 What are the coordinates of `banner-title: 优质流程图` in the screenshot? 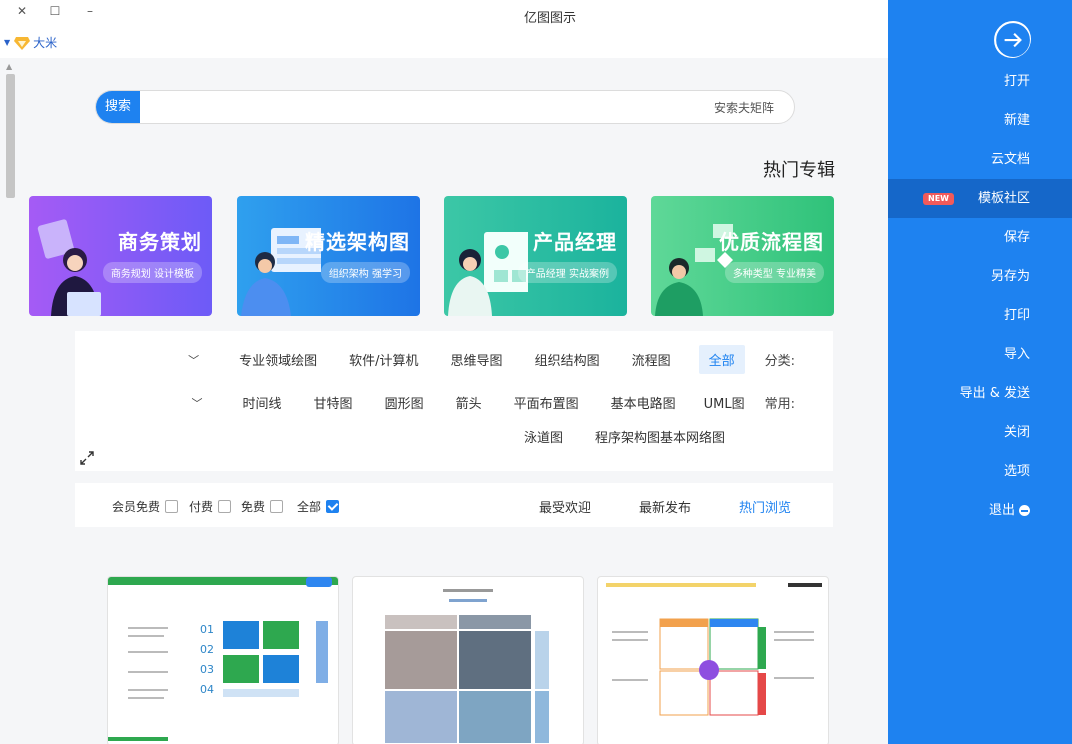 It's located at (771, 242).